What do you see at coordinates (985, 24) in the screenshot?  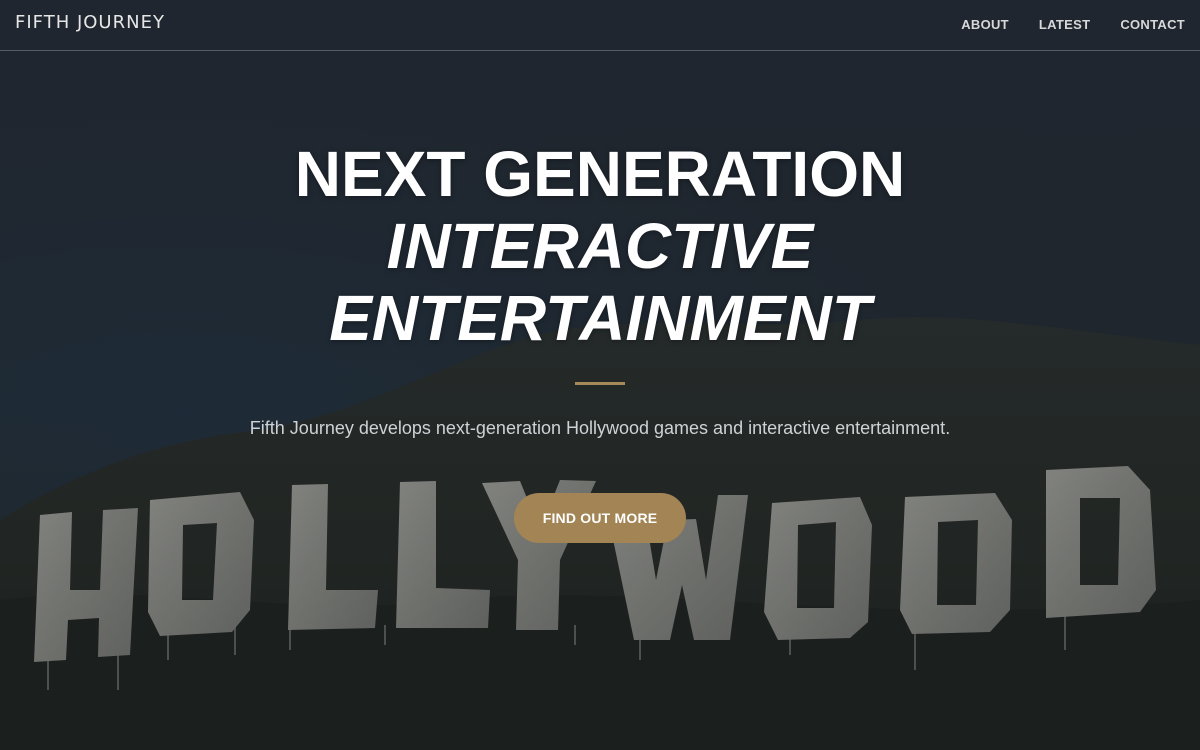 I see `nav-link-about: ABOUT` at bounding box center [985, 24].